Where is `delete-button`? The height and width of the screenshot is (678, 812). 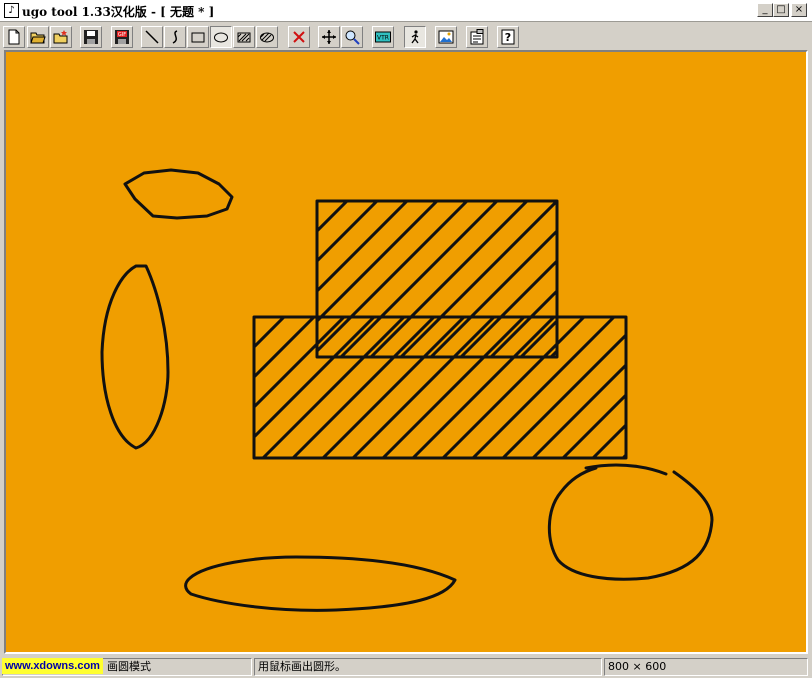
delete-button is located at coordinates (299, 37).